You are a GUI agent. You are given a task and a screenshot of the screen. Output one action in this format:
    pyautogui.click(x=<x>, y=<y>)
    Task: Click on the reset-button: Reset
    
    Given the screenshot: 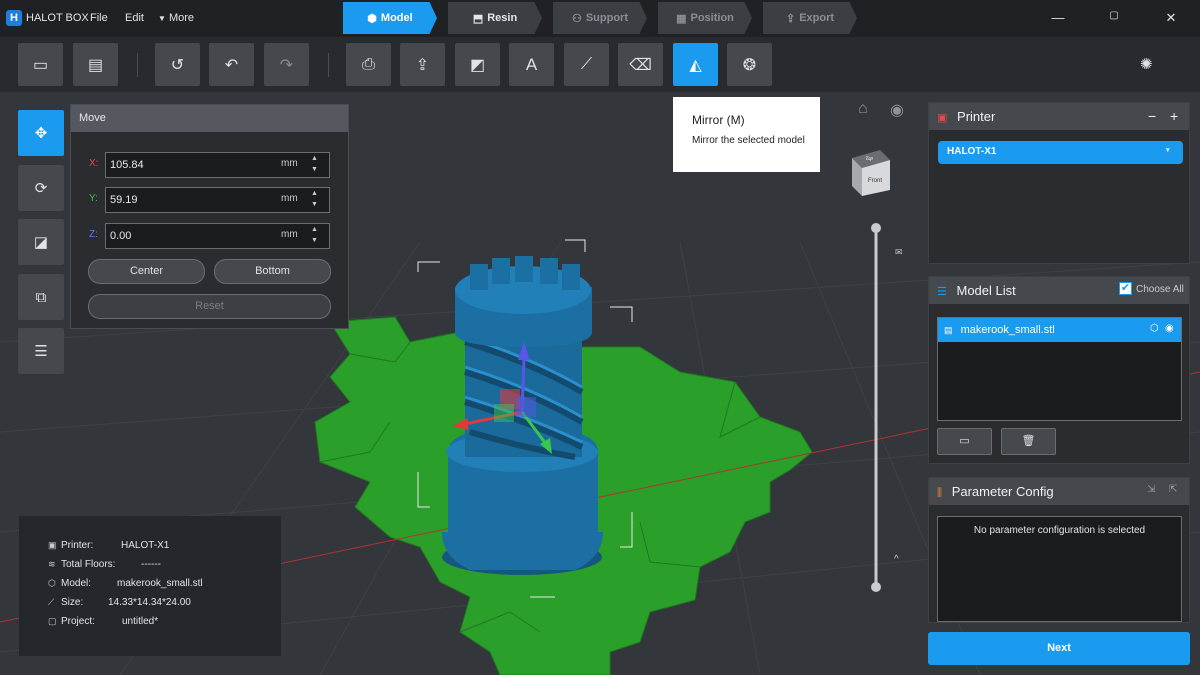 What is the action you would take?
    pyautogui.click(x=209, y=306)
    